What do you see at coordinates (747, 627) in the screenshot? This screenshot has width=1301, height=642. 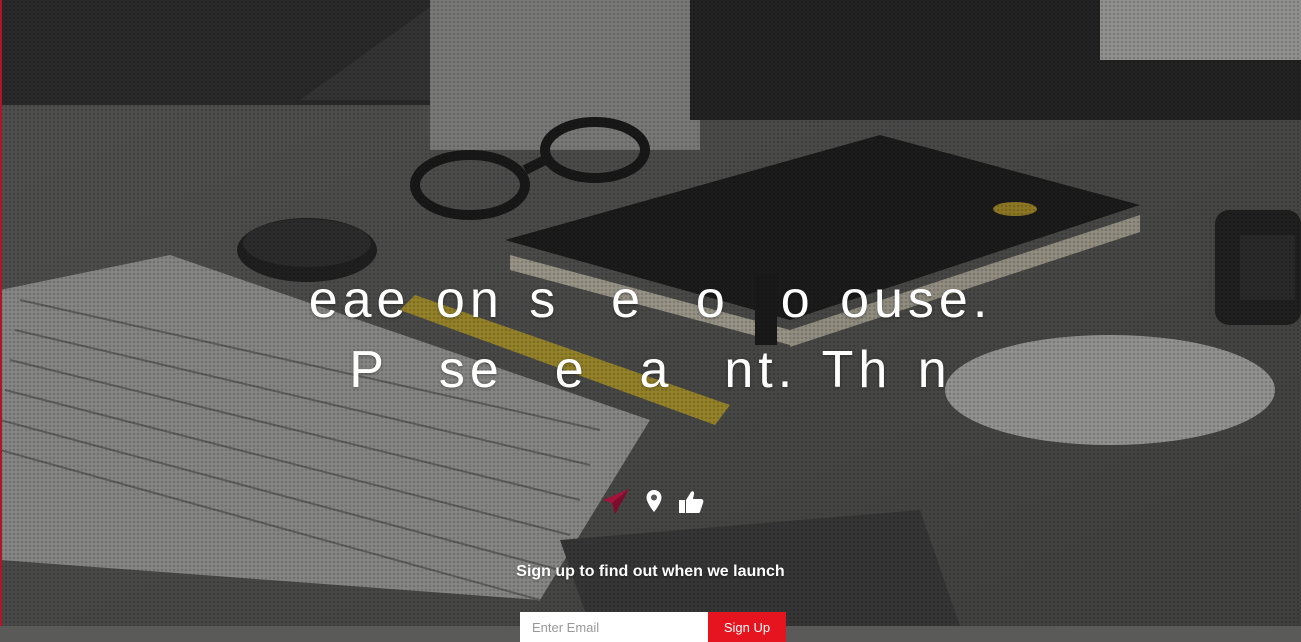 I see `sign-up-button: Sign Up` at bounding box center [747, 627].